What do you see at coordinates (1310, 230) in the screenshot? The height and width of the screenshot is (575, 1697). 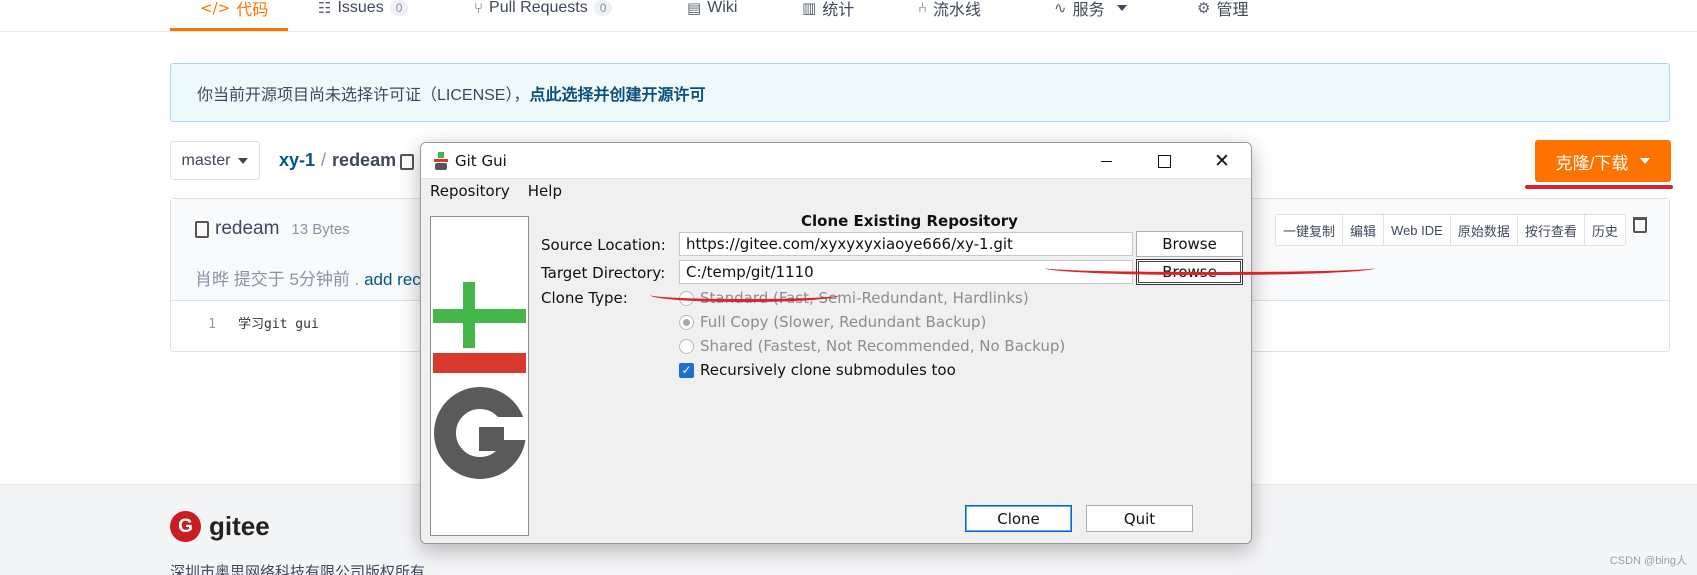 I see `copy-all-button: 一键复制` at bounding box center [1310, 230].